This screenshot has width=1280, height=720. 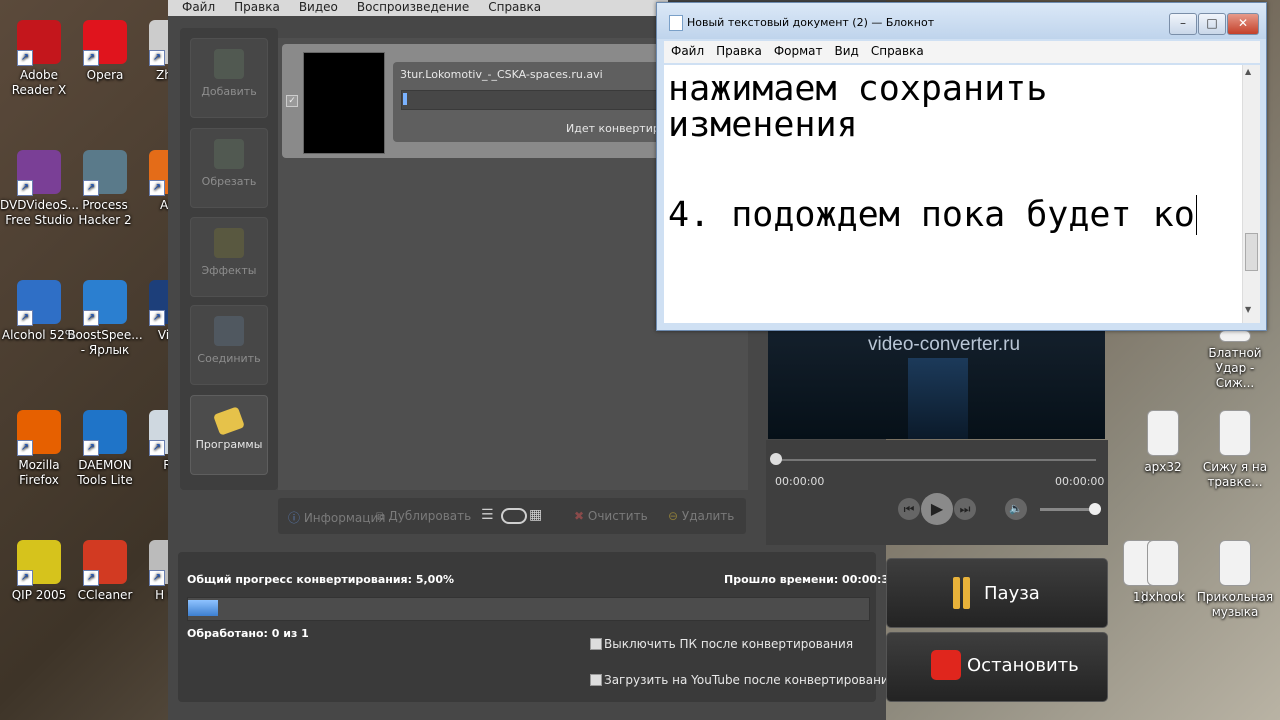 What do you see at coordinates (535, 515) in the screenshot?
I see `grid-view-icon: ▦` at bounding box center [535, 515].